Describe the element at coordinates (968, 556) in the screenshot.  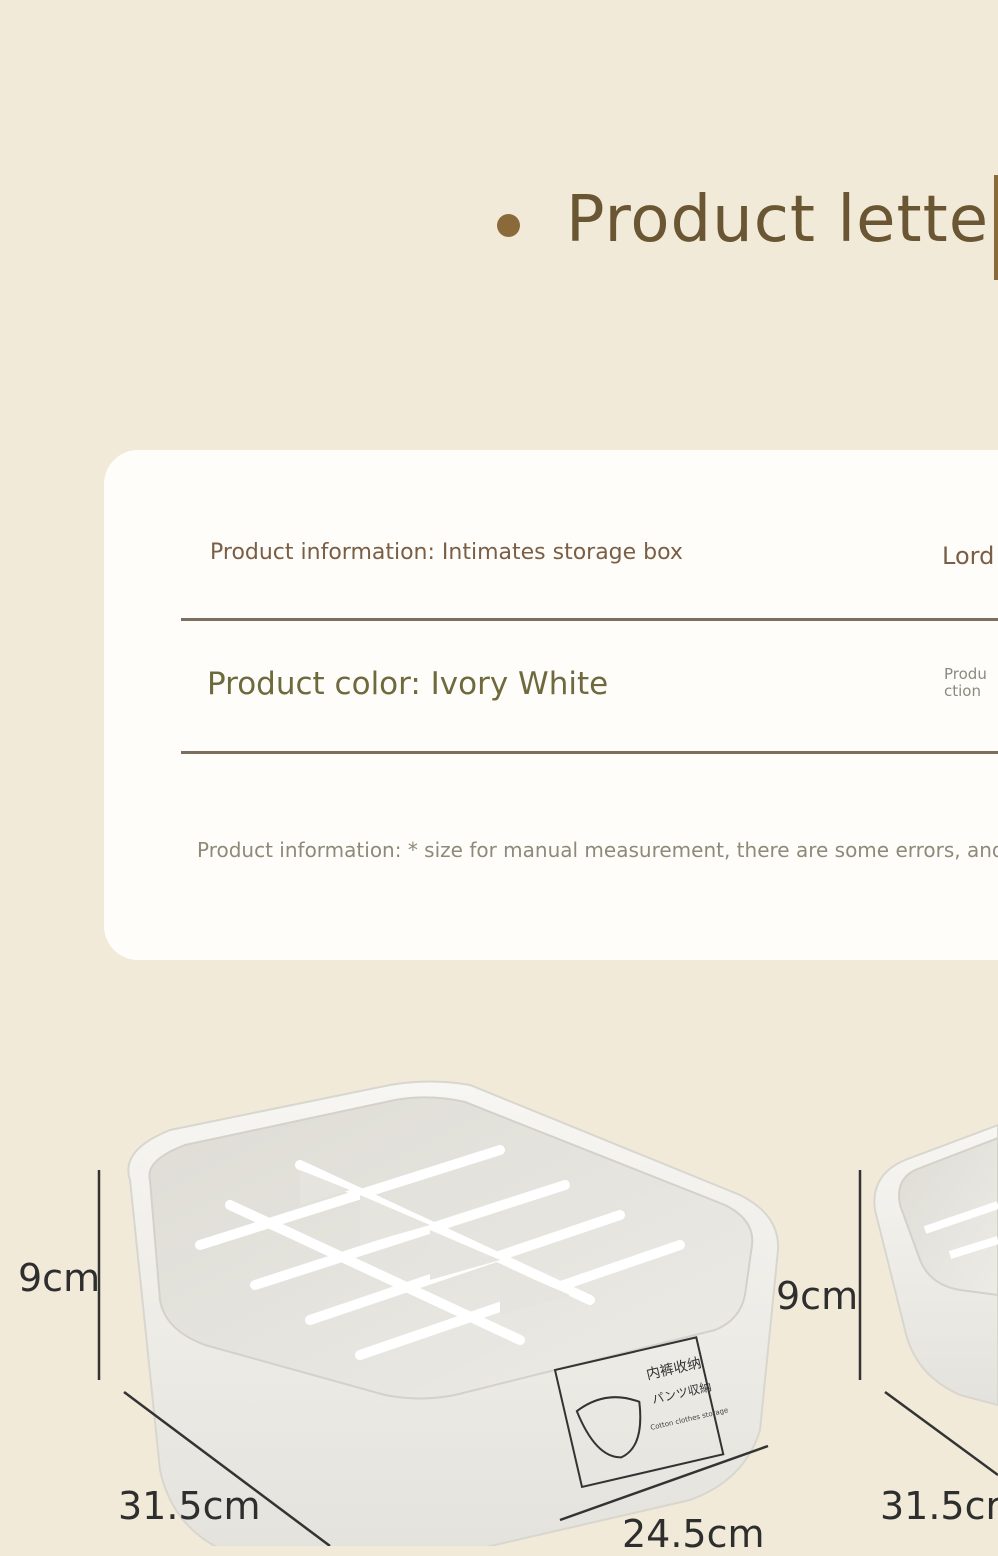
I see `brand-label: Lord` at that location.